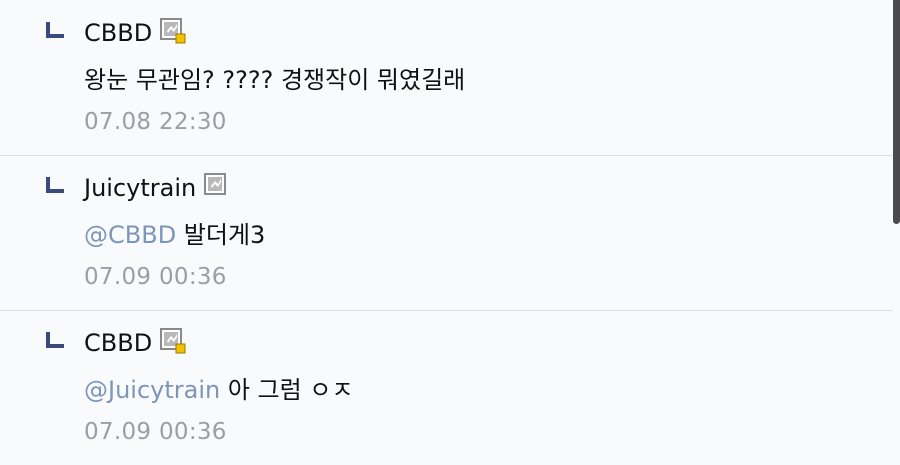 Image resolution: width=900 pixels, height=465 pixels. I want to click on comment-author: Juicytrain, so click(157, 188).